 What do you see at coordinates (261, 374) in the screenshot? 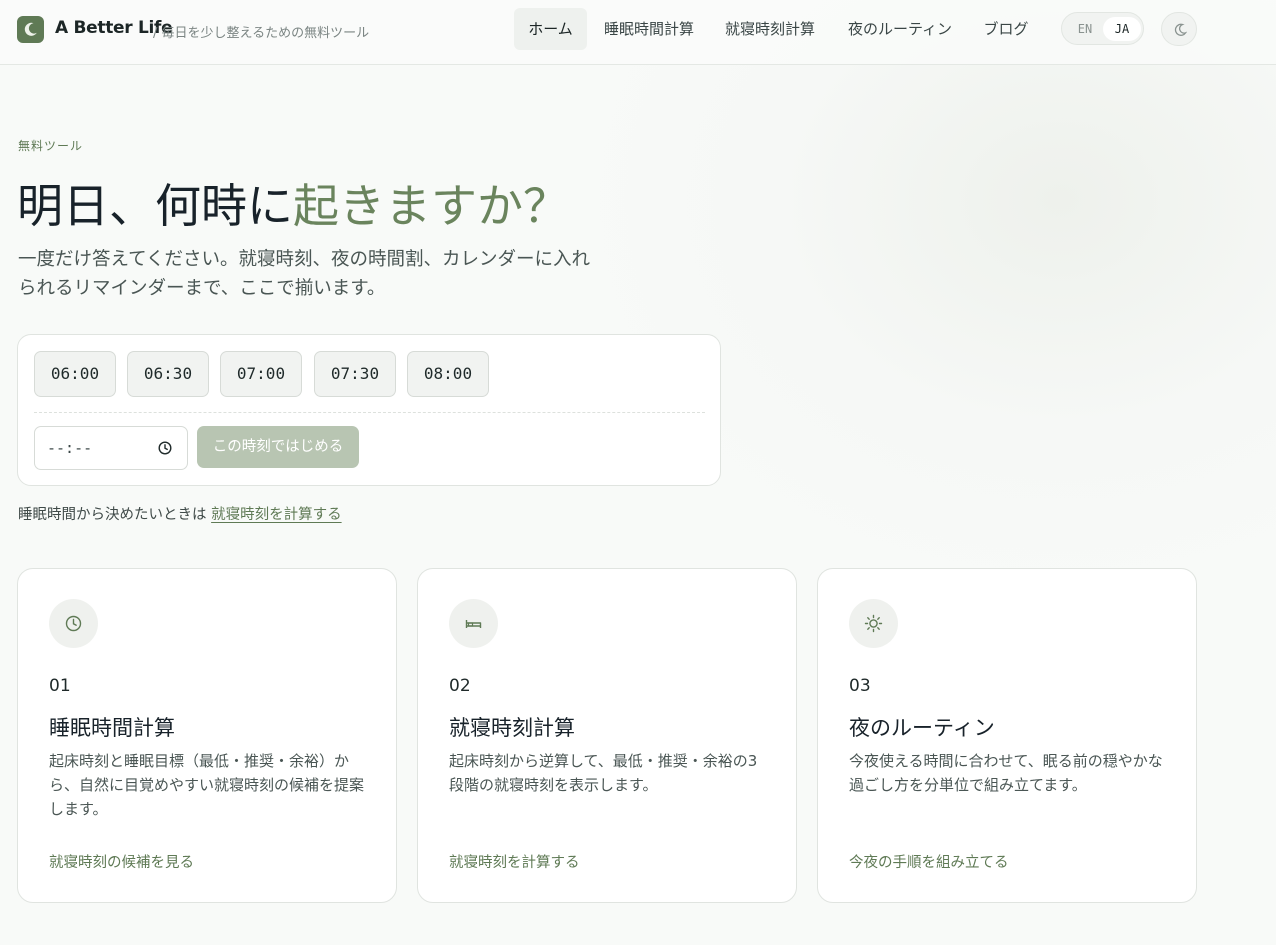
I see `preset-time-chip: 07:00` at bounding box center [261, 374].